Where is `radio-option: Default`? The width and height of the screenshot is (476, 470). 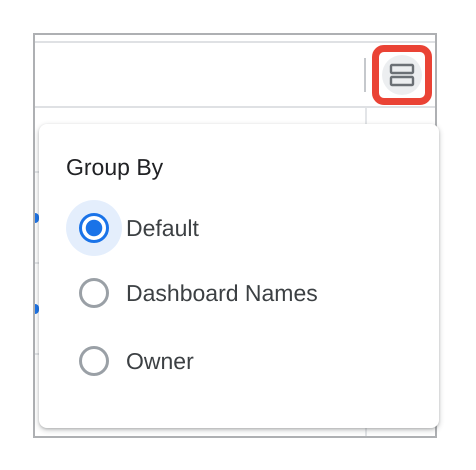 radio-option: Default is located at coordinates (252, 228).